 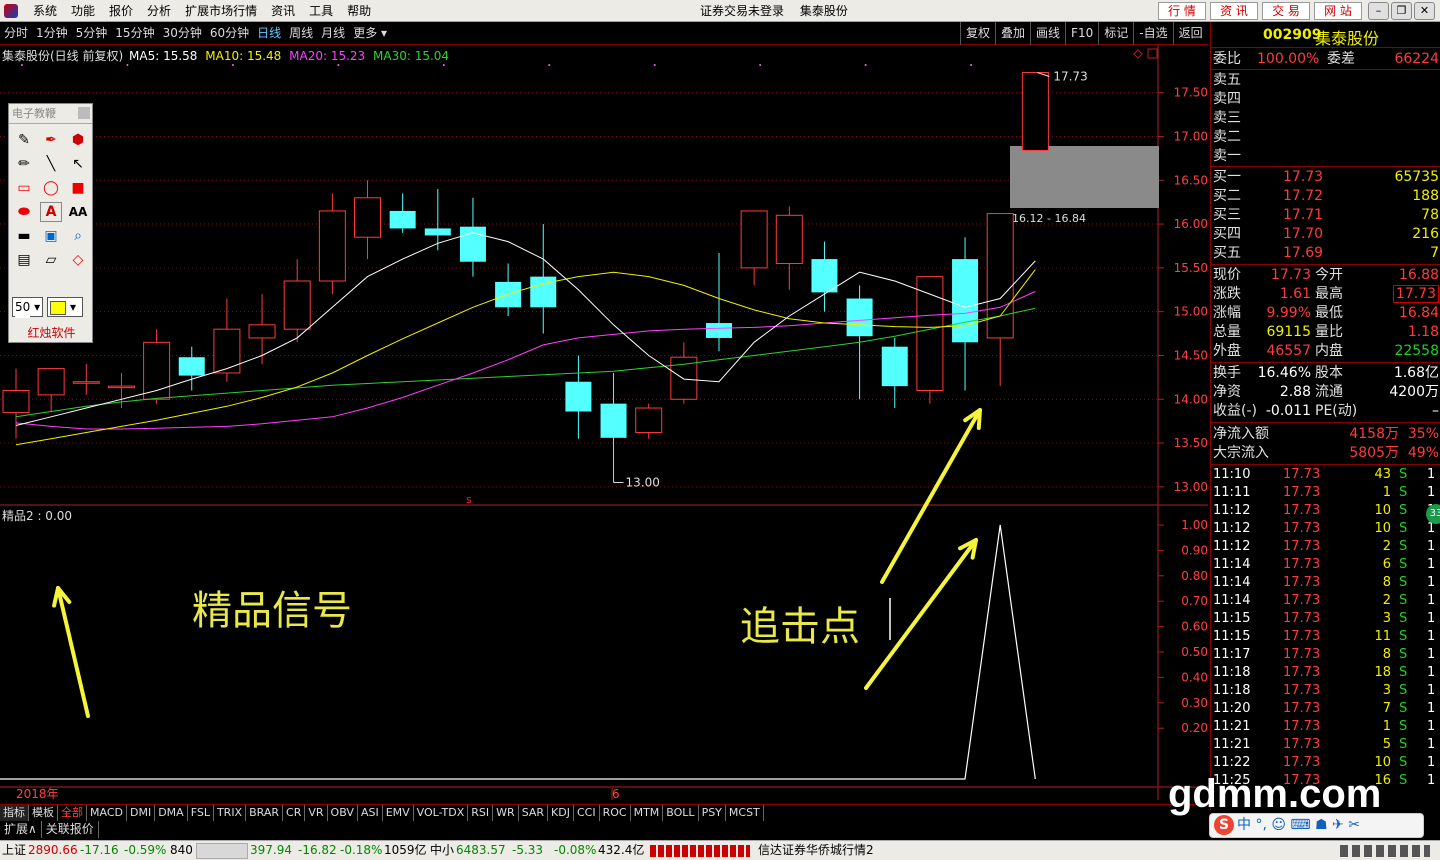 What do you see at coordinates (681, 813) in the screenshot?
I see `indicator-tab: BOLL` at bounding box center [681, 813].